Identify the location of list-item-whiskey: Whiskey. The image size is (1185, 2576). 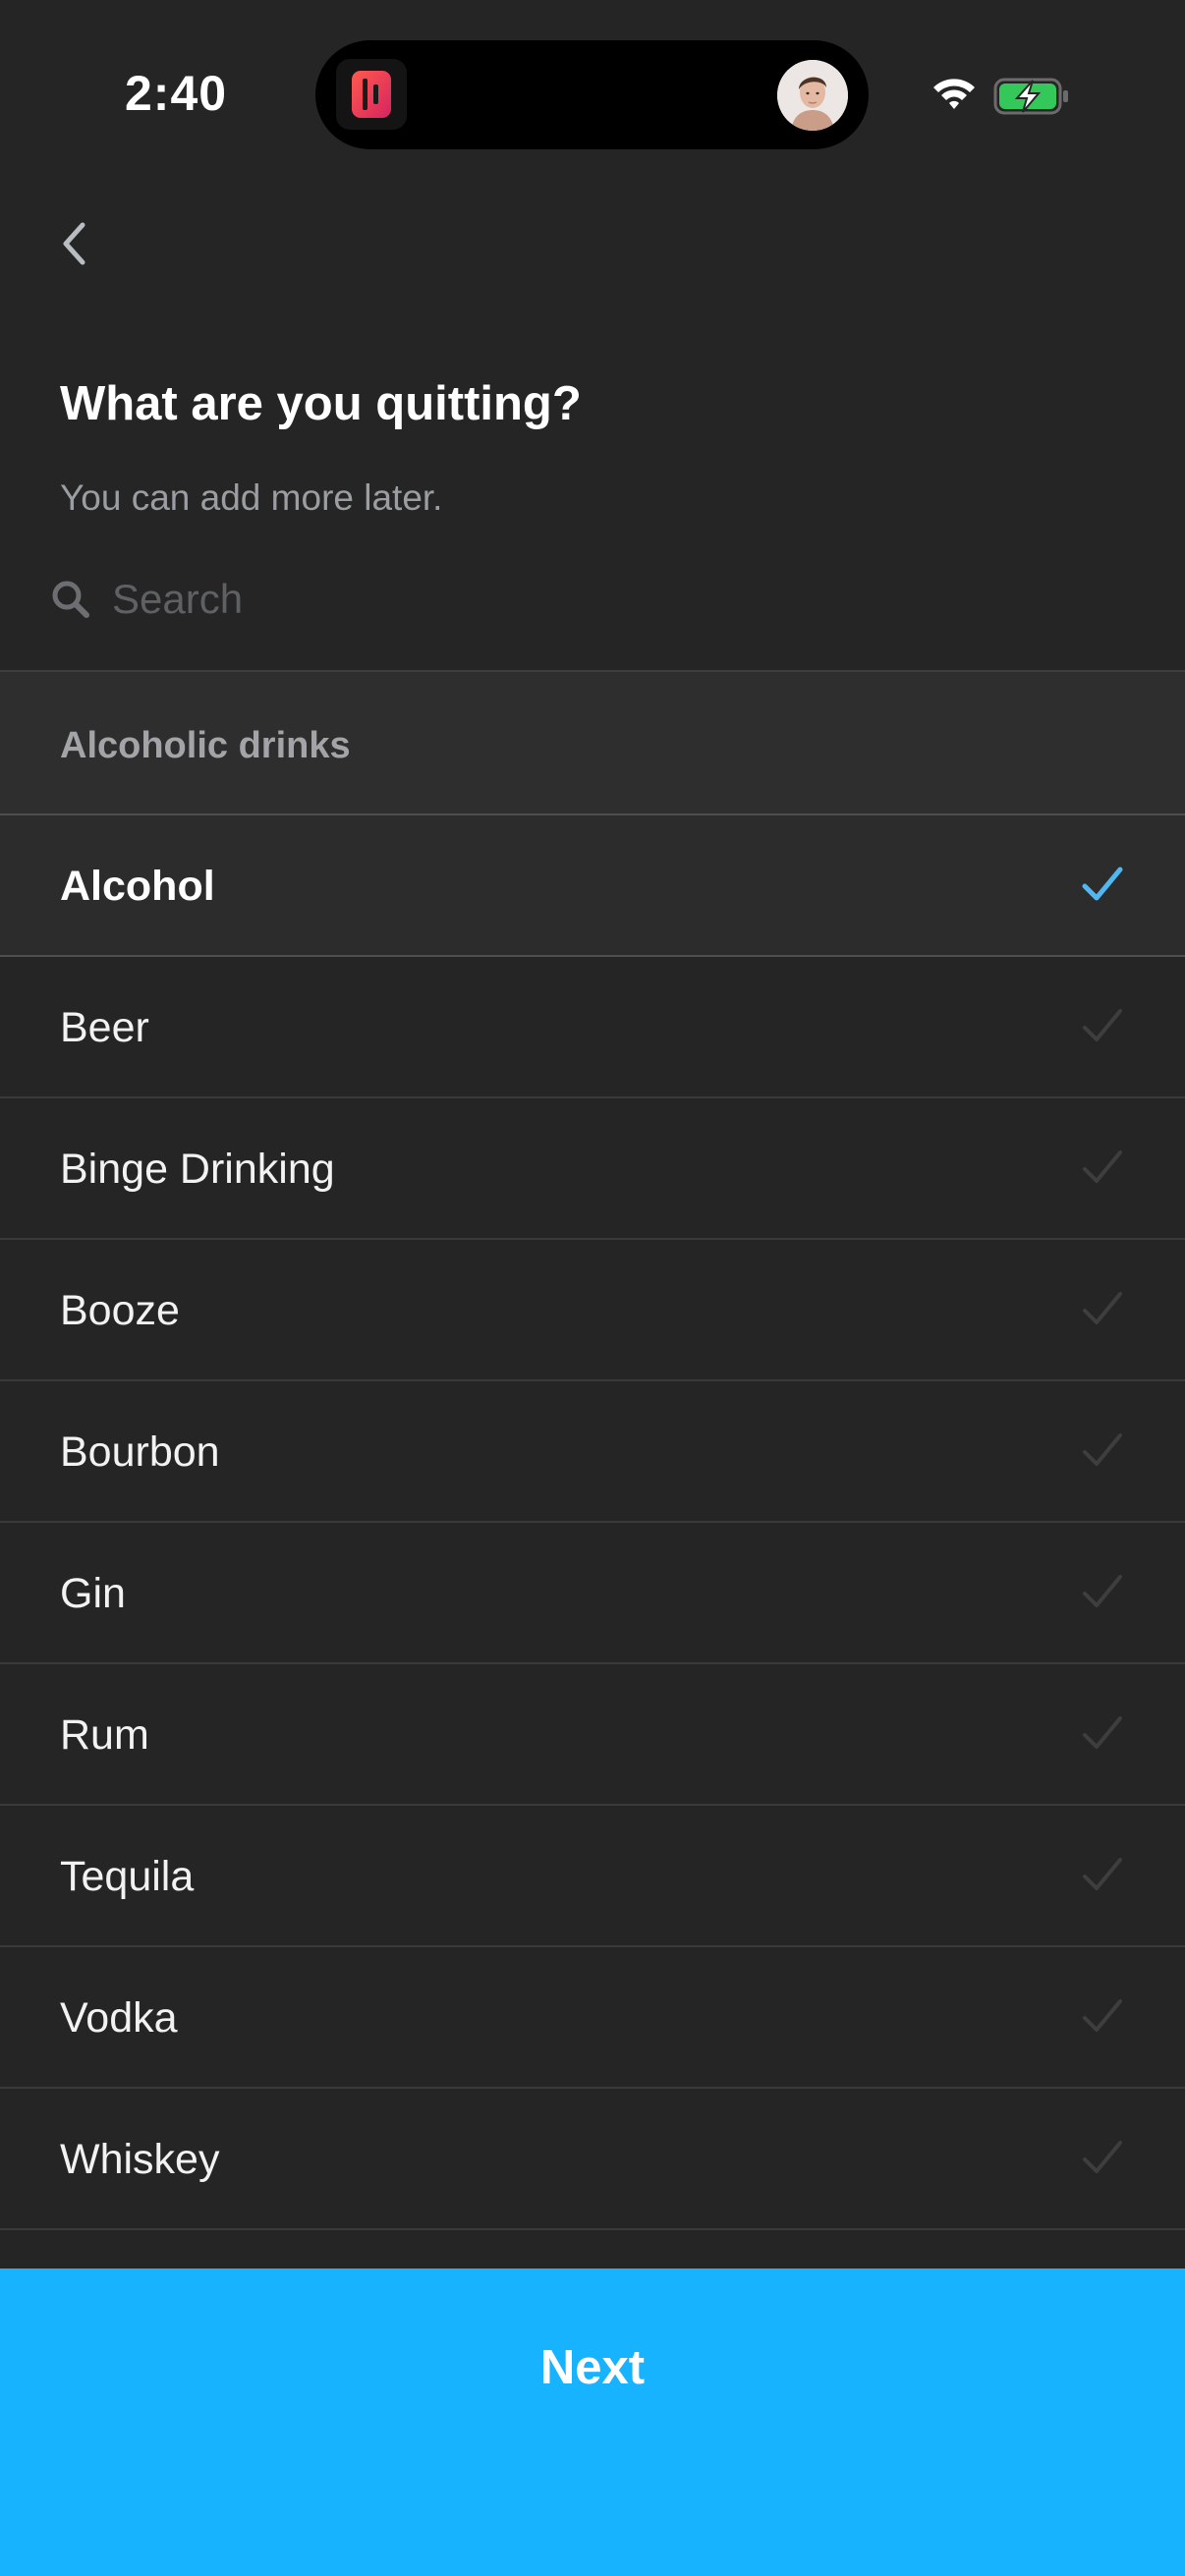
(592, 2159).